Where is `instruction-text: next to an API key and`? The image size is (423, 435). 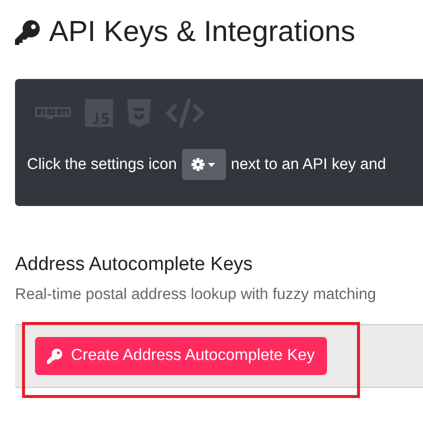
instruction-text: next to an API key and is located at coordinates (308, 165).